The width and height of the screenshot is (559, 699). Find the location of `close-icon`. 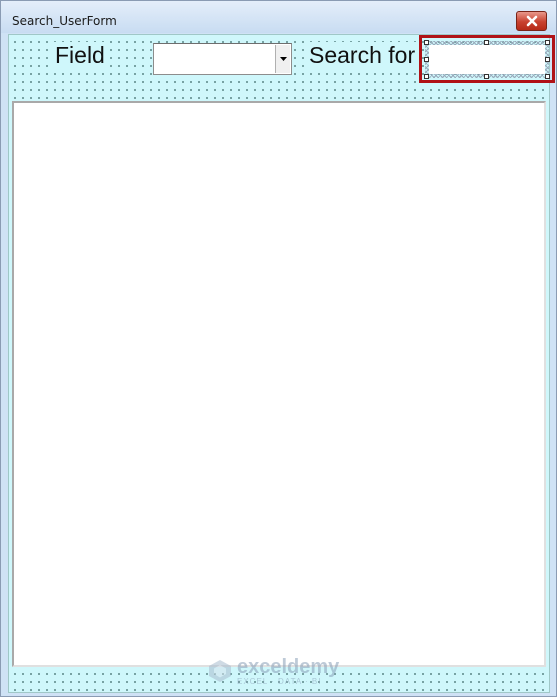

close-icon is located at coordinates (531, 21).